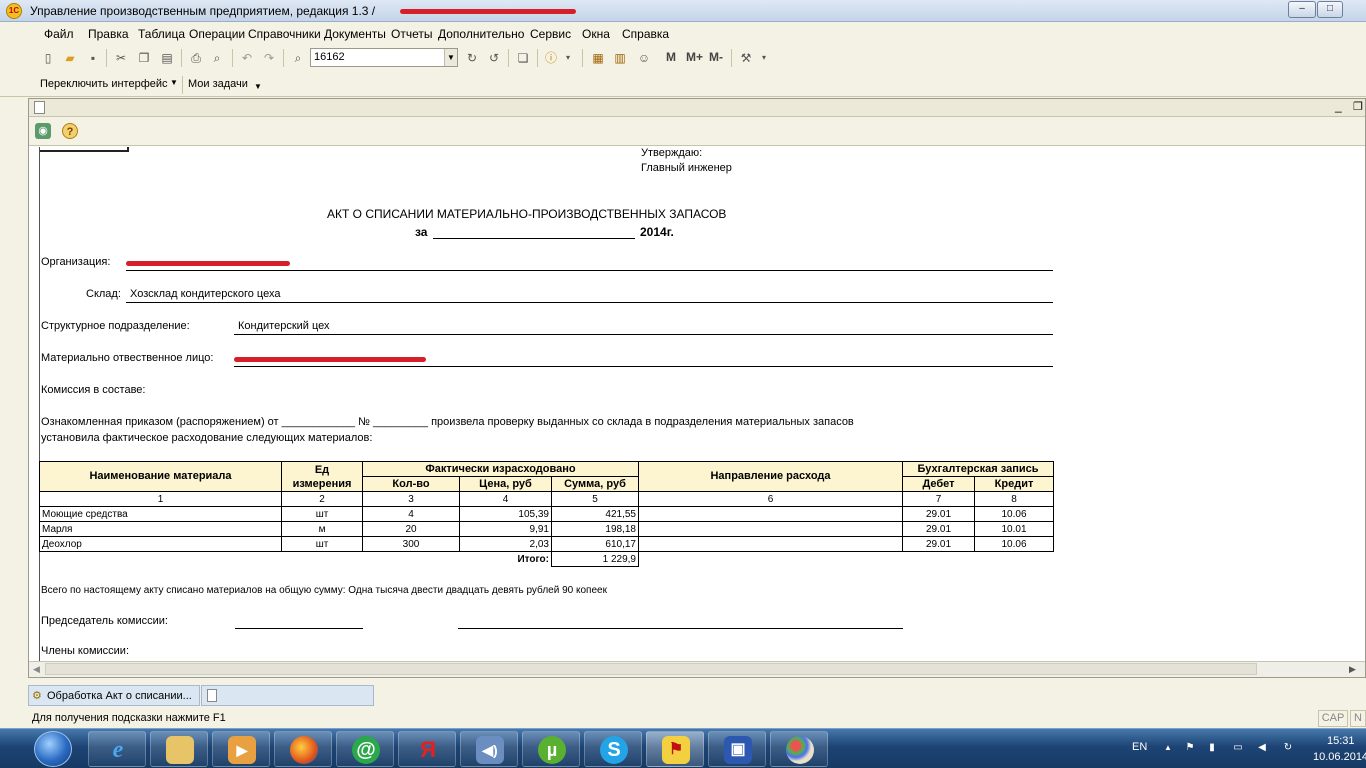 This screenshot has height=768, width=1366. What do you see at coordinates (298, 58) in the screenshot?
I see `search-icon: ⌕` at bounding box center [298, 58].